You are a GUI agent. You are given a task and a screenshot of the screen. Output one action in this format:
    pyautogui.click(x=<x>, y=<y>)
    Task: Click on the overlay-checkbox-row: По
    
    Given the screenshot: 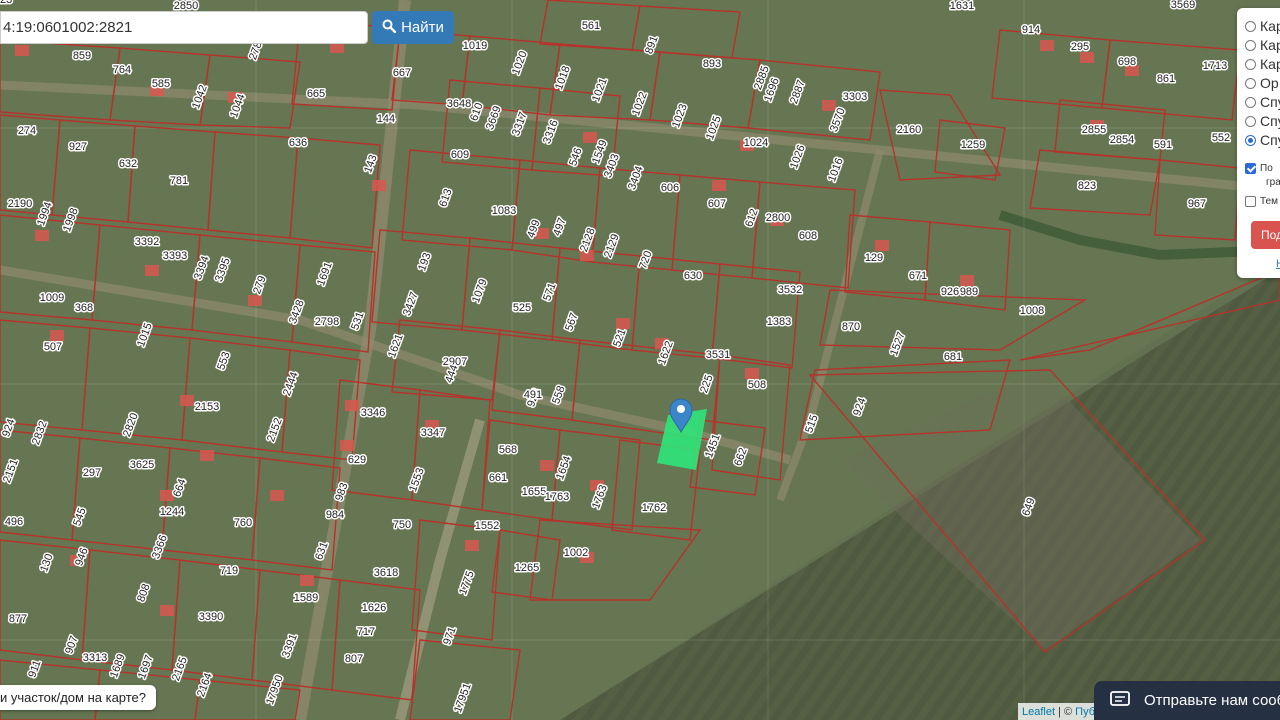 What is the action you would take?
    pyautogui.click(x=1259, y=168)
    